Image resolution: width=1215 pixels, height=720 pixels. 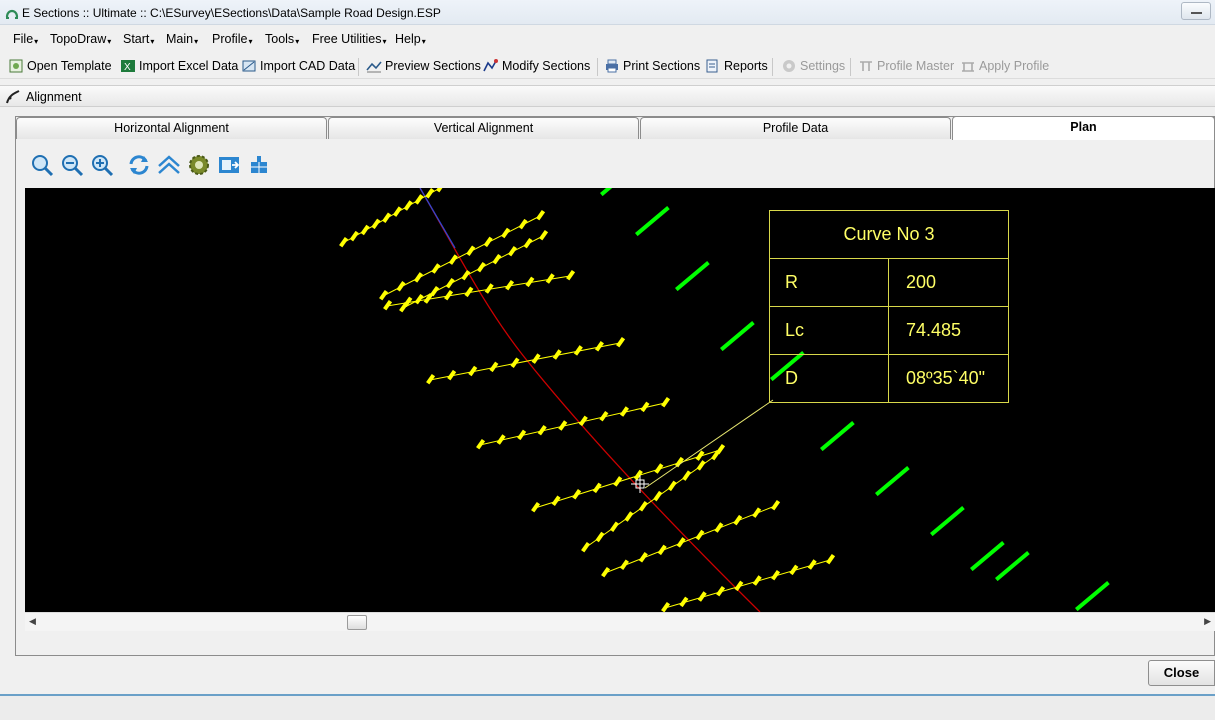 What do you see at coordinates (612, 66) in the screenshot?
I see `printer-icon` at bounding box center [612, 66].